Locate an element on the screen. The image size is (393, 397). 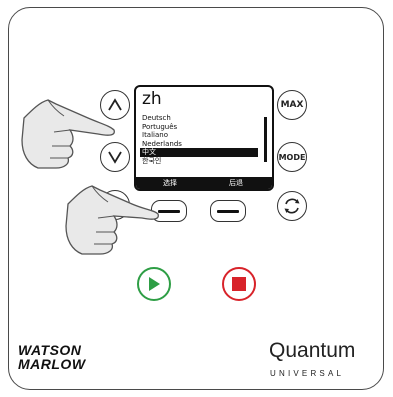
run-button is located at coordinates (154, 284).